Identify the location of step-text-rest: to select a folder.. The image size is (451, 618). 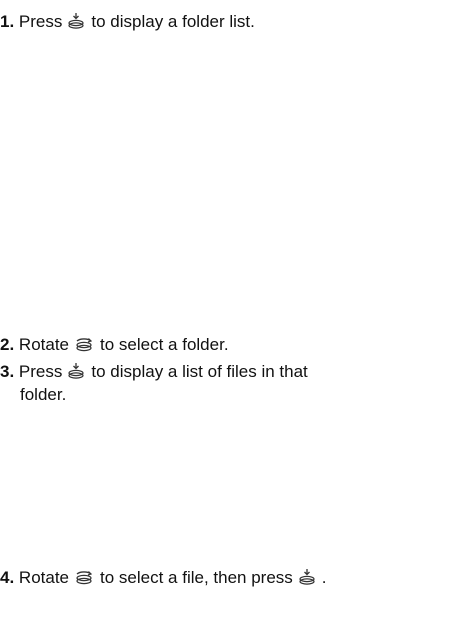
(164, 344).